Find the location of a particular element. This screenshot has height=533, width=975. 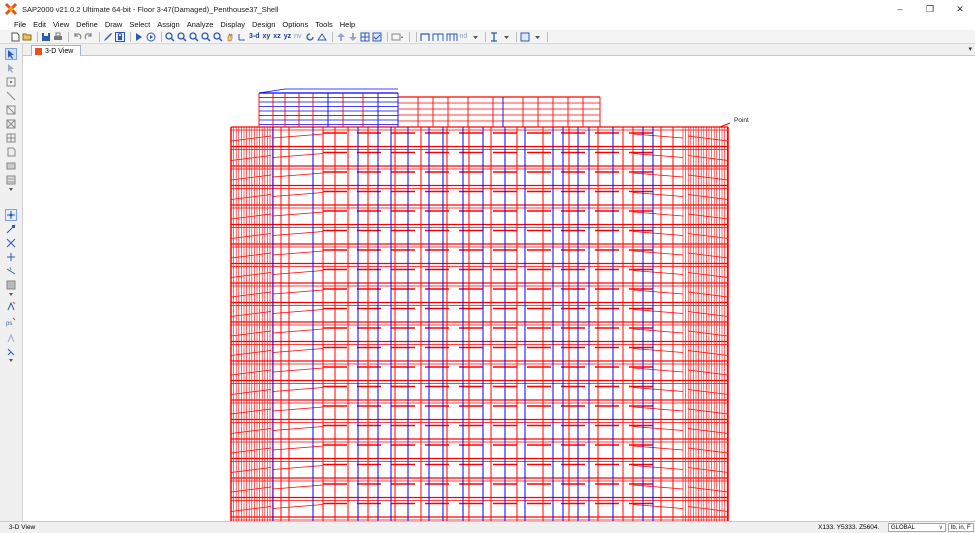

move-down-icon is located at coordinates (353, 37).